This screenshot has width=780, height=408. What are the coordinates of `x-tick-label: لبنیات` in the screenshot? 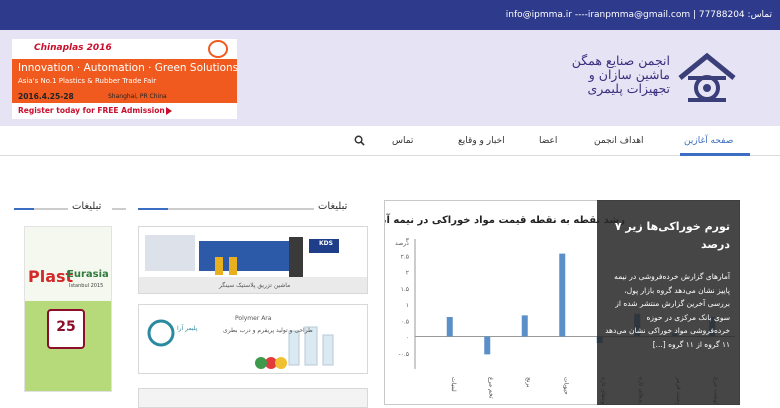 It's located at (453, 384).